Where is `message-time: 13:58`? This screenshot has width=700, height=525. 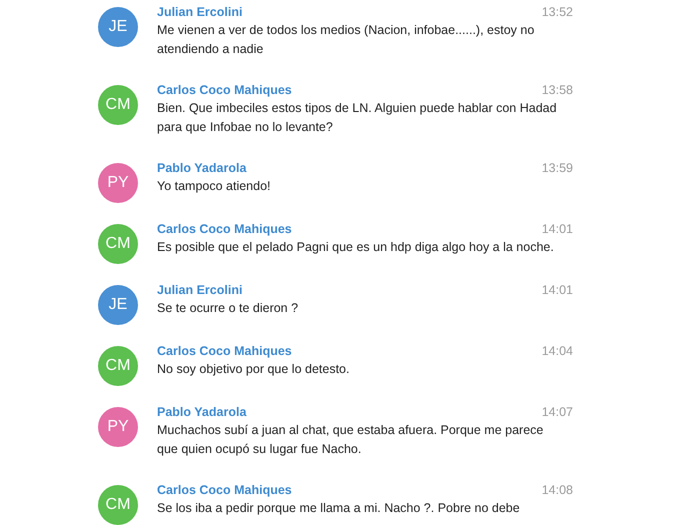
message-time: 13:58 is located at coordinates (557, 90).